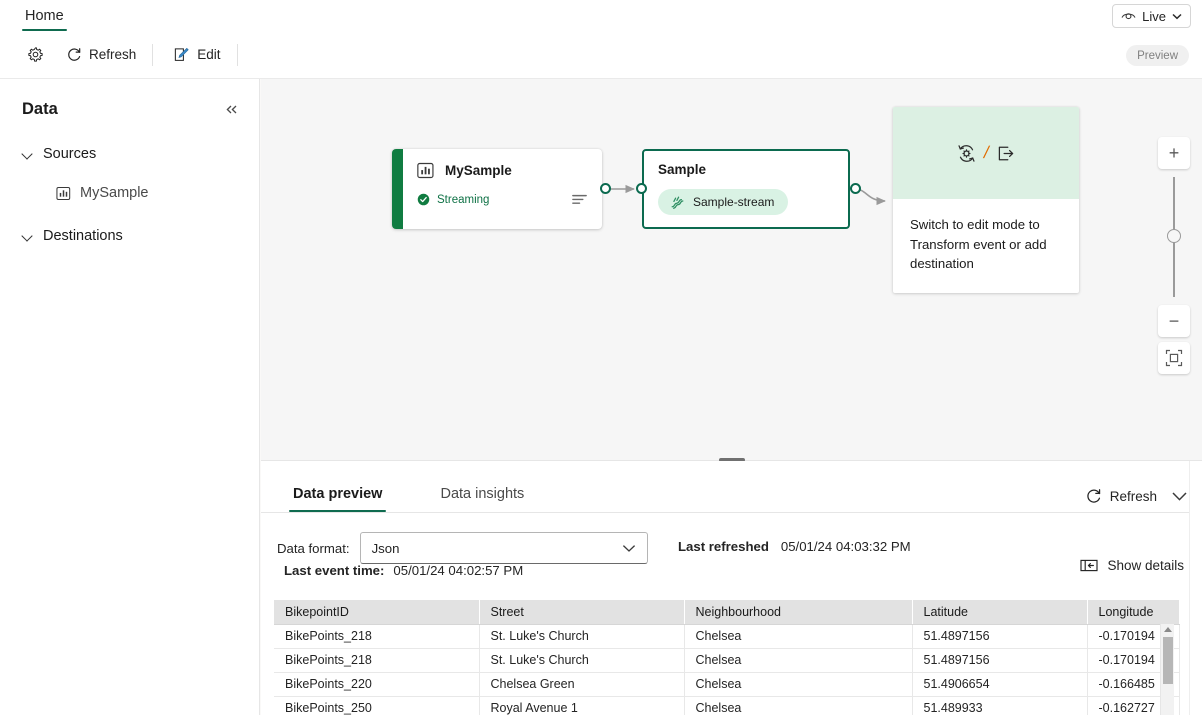 The width and height of the screenshot is (1202, 715). What do you see at coordinates (966, 153) in the screenshot?
I see `transform-event-icon` at bounding box center [966, 153].